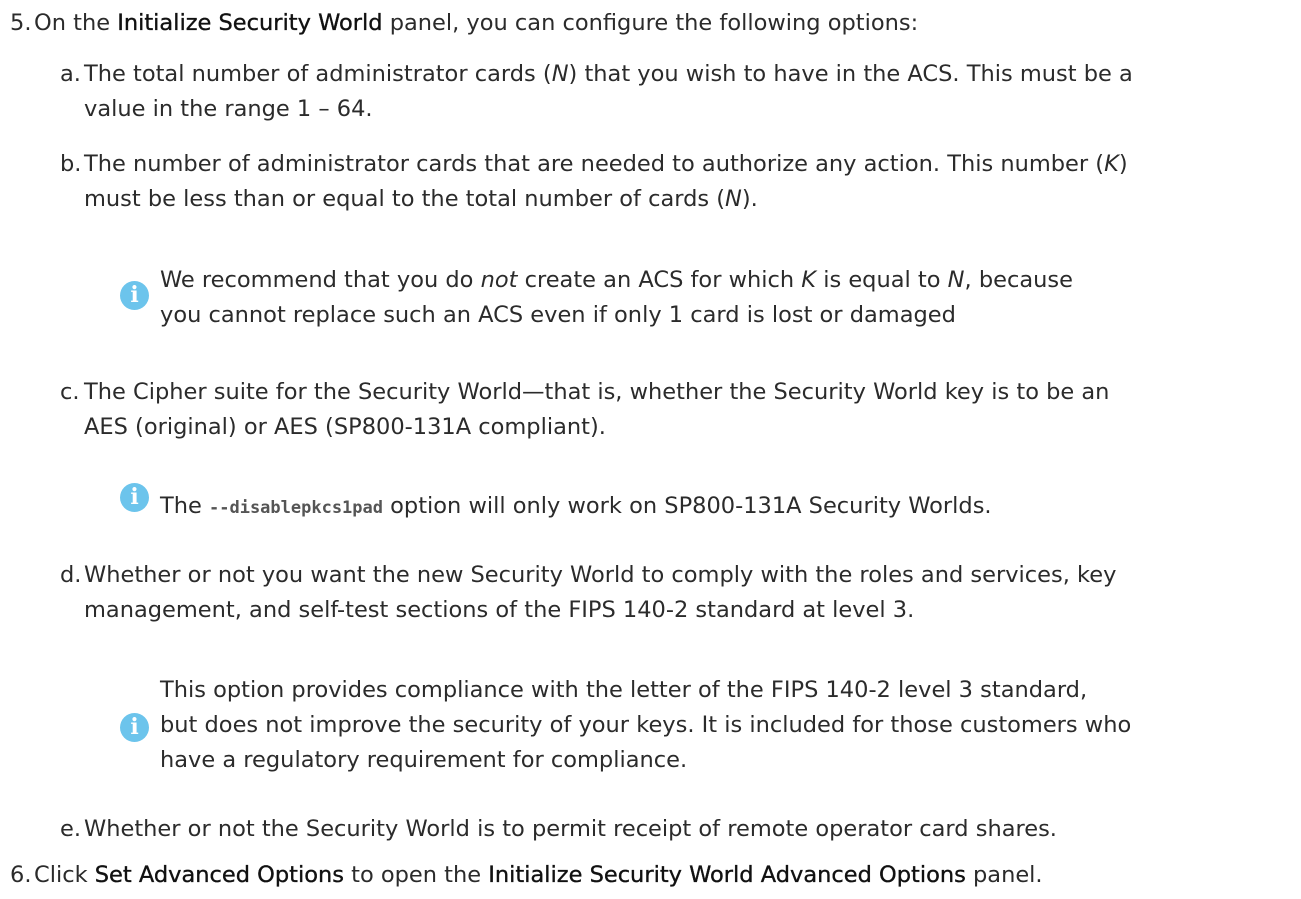  I want to click on intro-text: On the, so click(76, 23).